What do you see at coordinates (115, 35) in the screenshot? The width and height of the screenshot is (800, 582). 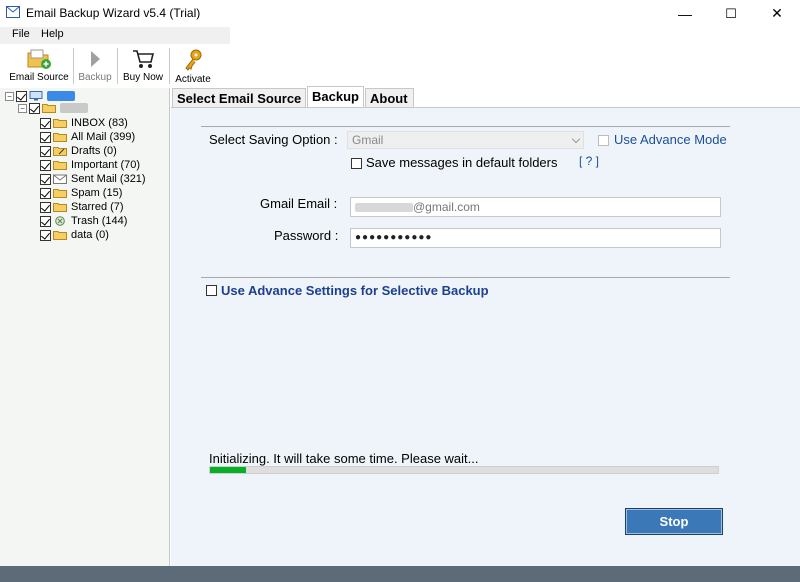 I see `menu-bar: File Help` at bounding box center [115, 35].